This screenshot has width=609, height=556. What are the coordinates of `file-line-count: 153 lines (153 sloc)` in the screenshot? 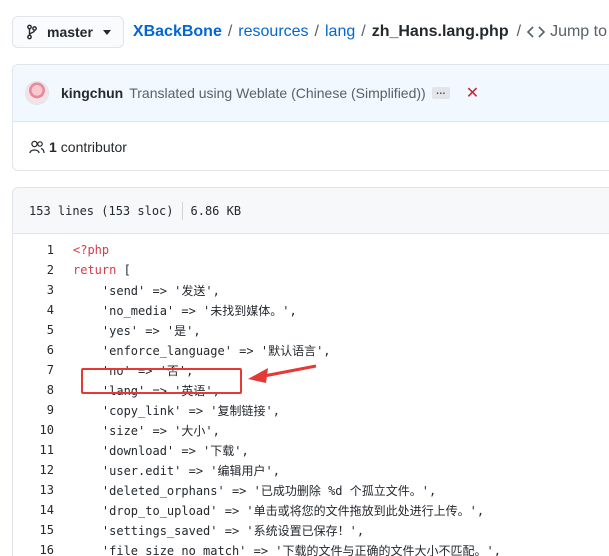 It's located at (101, 210).